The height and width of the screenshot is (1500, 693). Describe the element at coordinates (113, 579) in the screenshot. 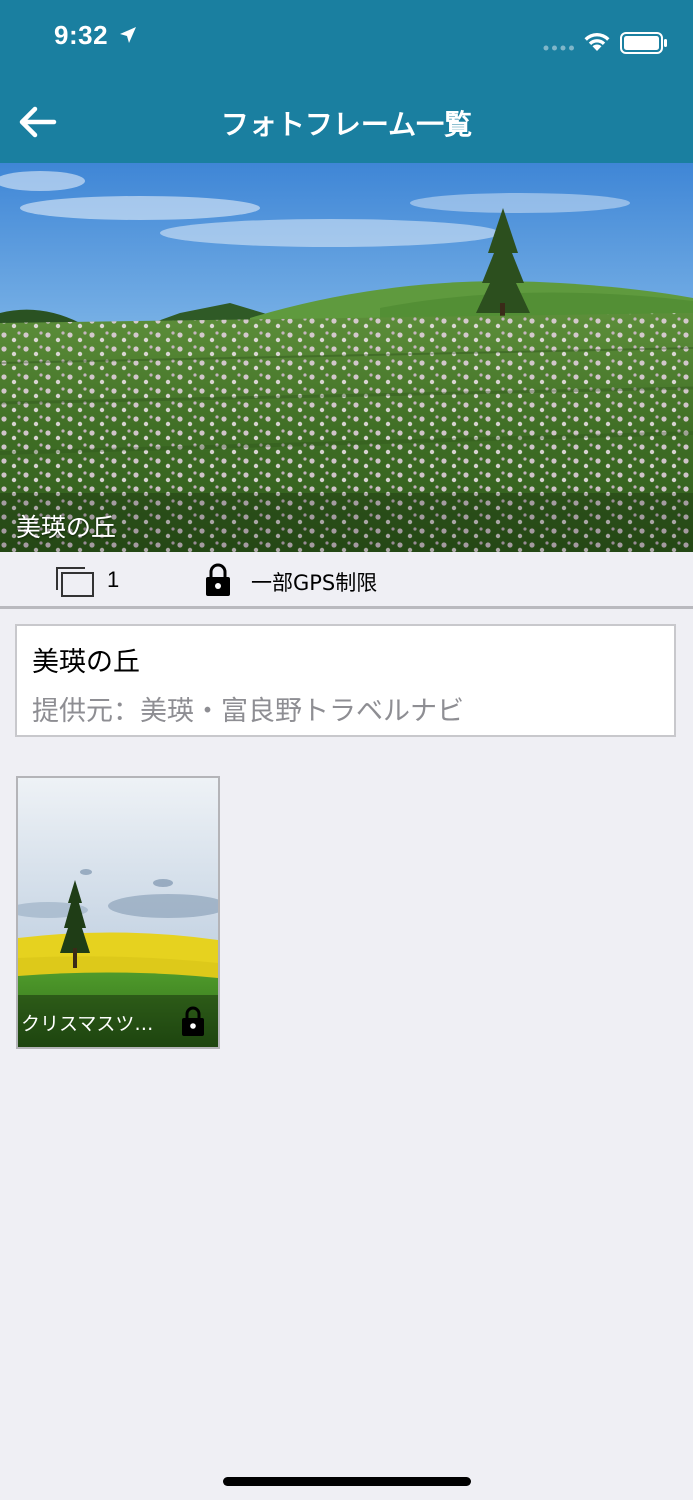

I see `frame-count: 1` at that location.